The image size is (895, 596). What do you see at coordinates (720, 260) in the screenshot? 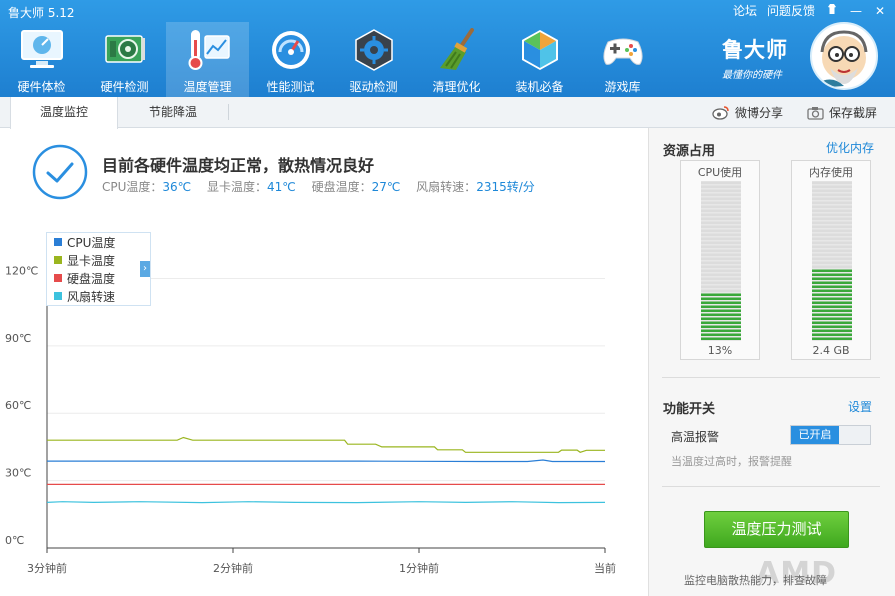
I see `cpu-usage-meter: CPU使用 13%` at bounding box center [720, 260].